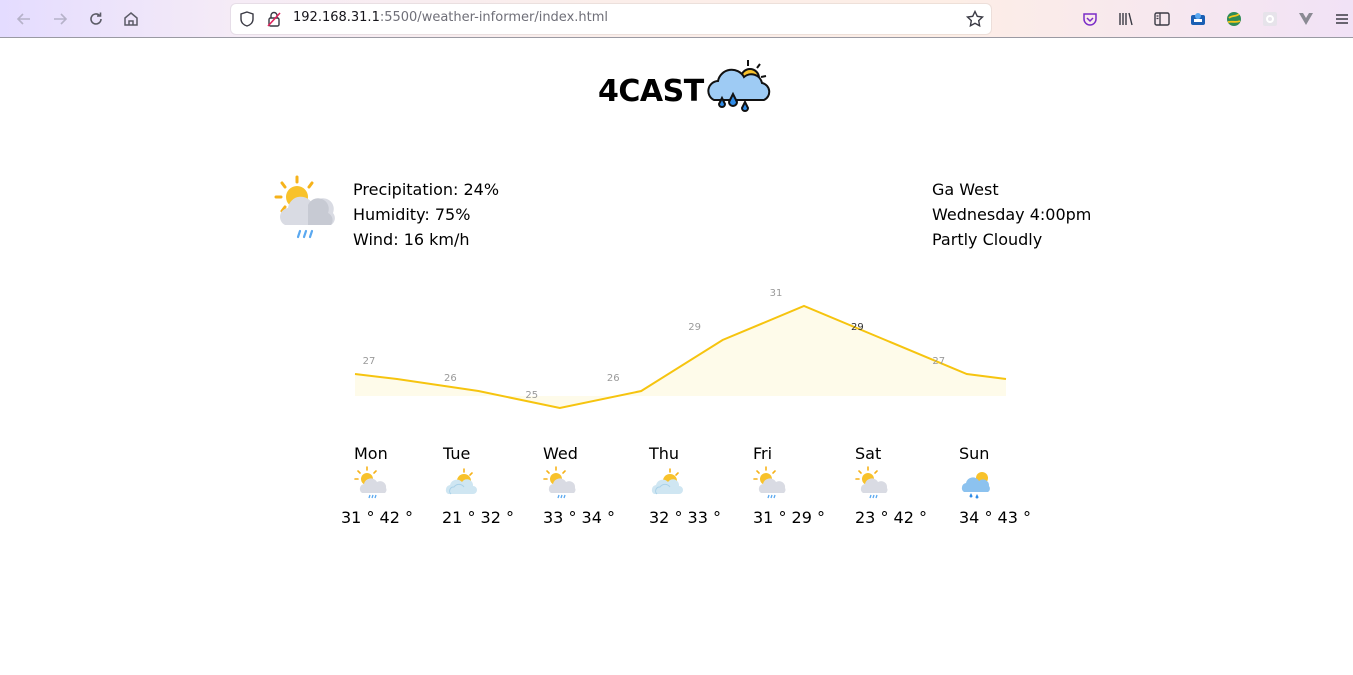  I want to click on sidebar-button, so click(1162, 19).